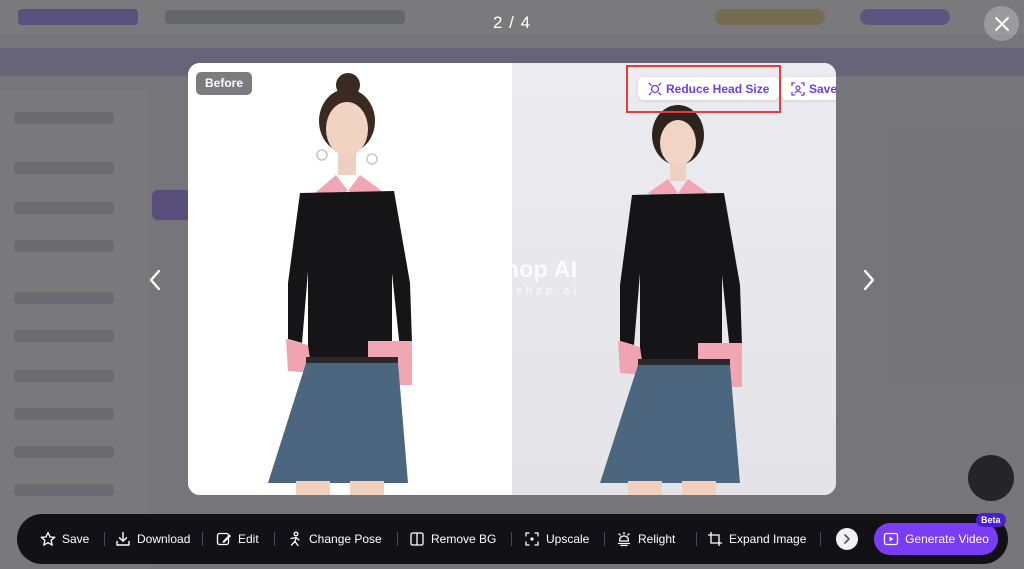  What do you see at coordinates (295, 539) in the screenshot?
I see `pose-icon` at bounding box center [295, 539].